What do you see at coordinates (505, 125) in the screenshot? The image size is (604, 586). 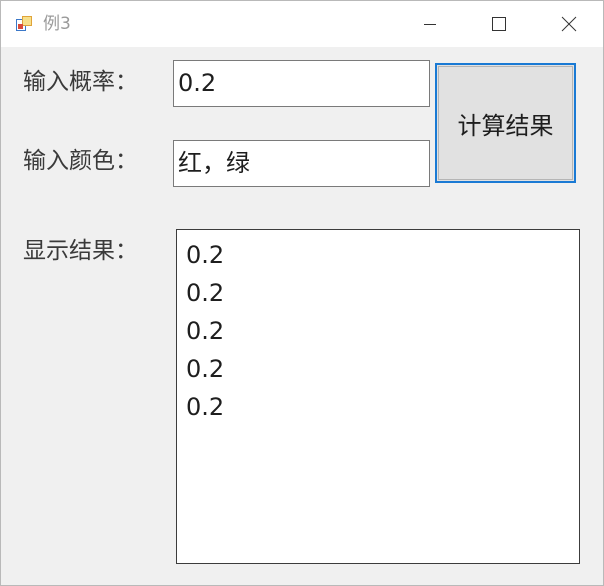 I see `calculate-button-label: 计算结果` at bounding box center [505, 125].